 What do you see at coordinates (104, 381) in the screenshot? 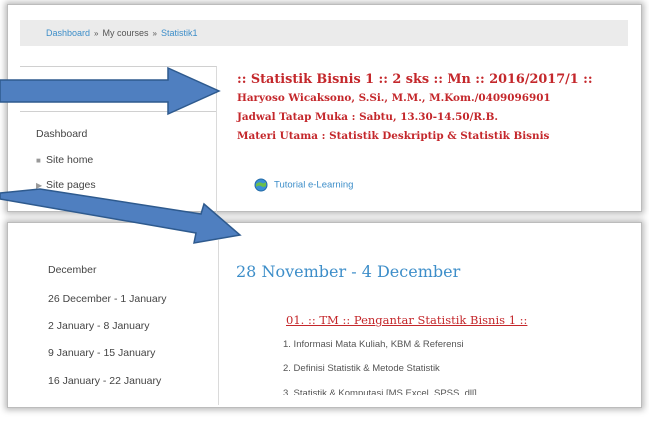
I see `sidebar-week-link: 16 January - 22 January` at bounding box center [104, 381].